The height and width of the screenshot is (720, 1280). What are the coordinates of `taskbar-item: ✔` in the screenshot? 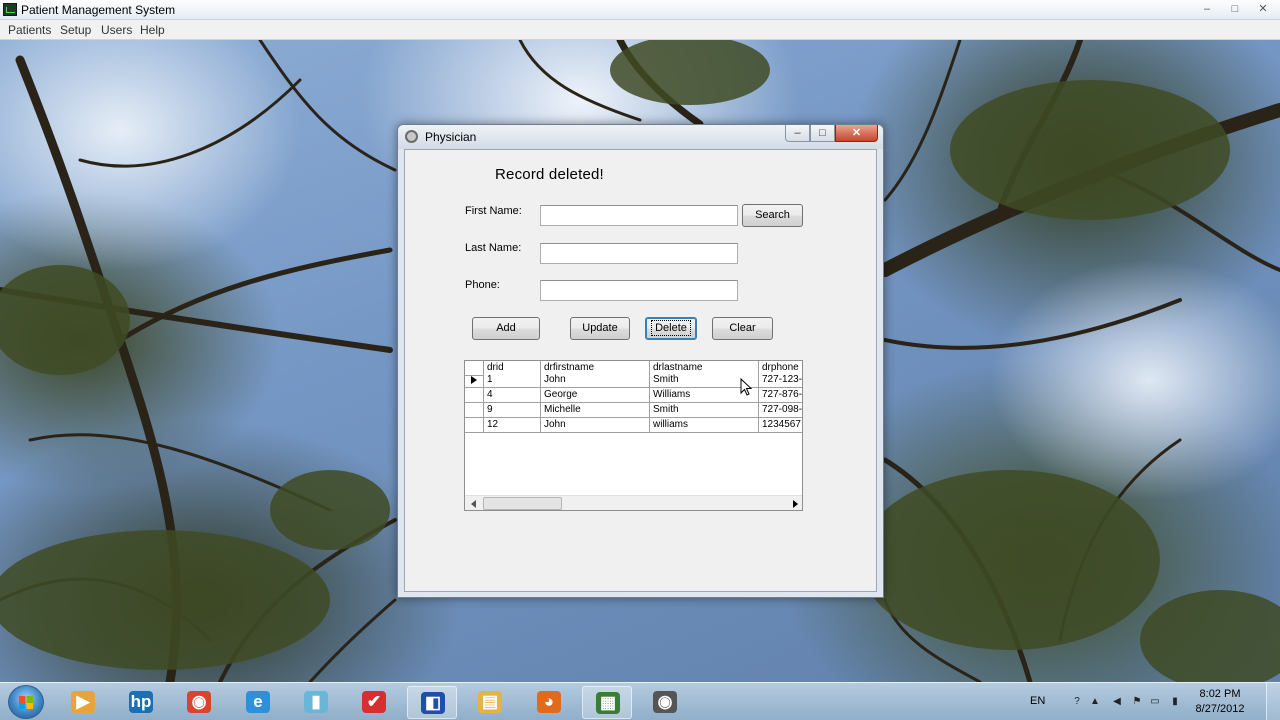 It's located at (374, 702).